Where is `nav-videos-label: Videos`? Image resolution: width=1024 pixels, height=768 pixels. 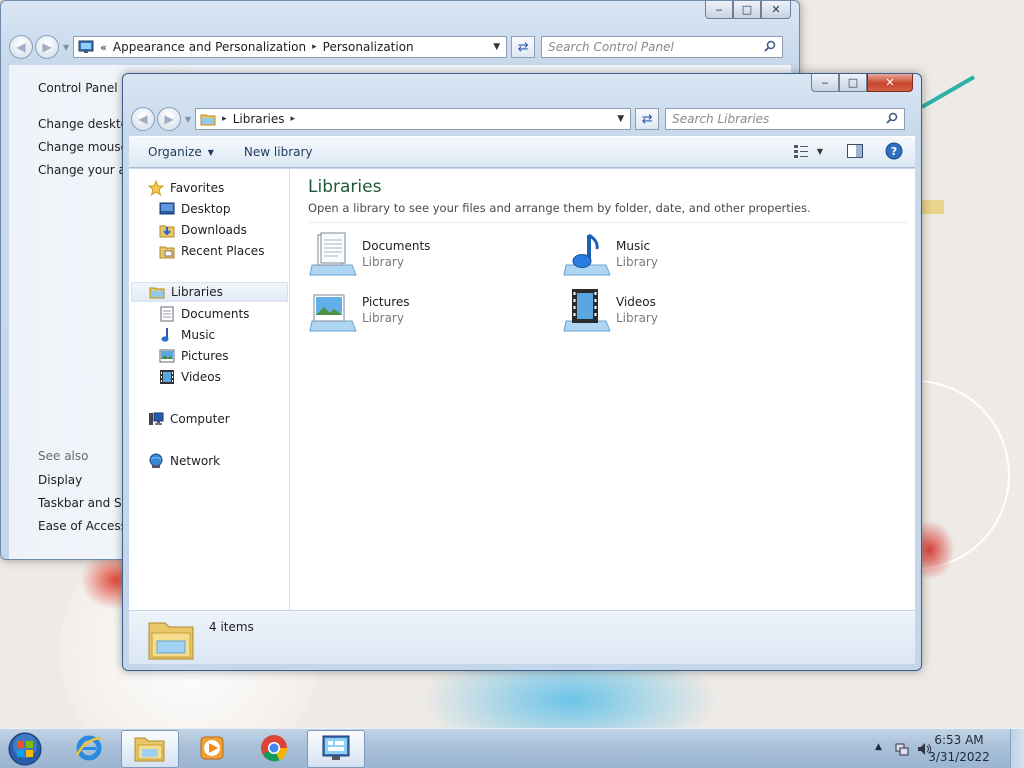
nav-videos-label: Videos is located at coordinates (201, 377).